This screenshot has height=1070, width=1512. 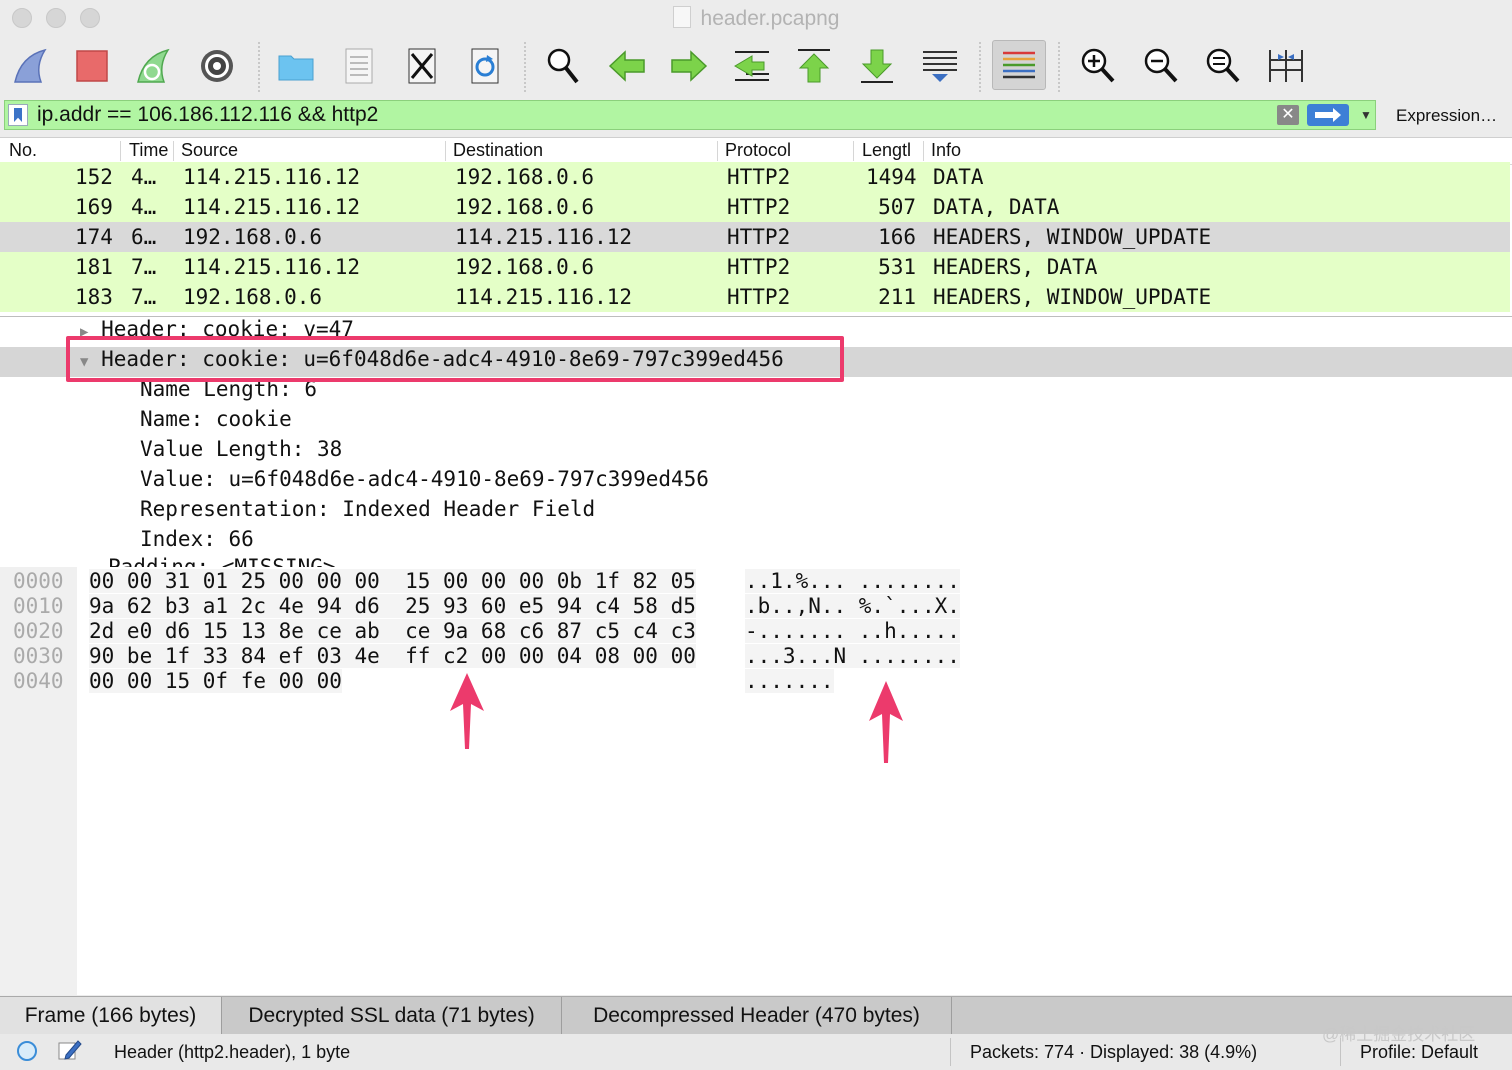 What do you see at coordinates (392, 1015) in the screenshot?
I see `tab-decrypted-ssl: Decrypted SSL data (71 bytes)` at bounding box center [392, 1015].